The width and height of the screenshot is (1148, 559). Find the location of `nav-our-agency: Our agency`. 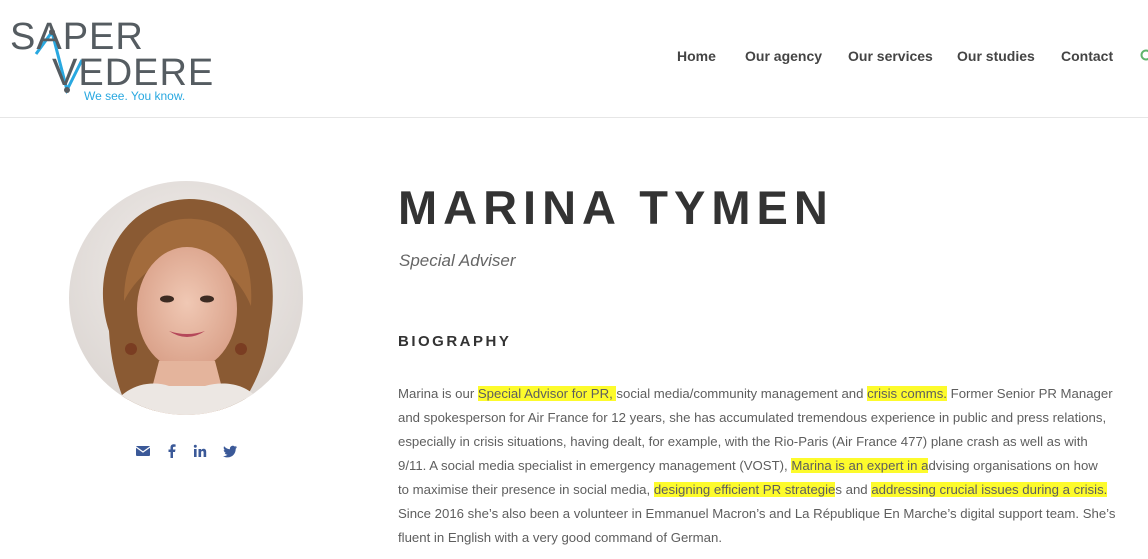

nav-our-agency: Our agency is located at coordinates (783, 56).